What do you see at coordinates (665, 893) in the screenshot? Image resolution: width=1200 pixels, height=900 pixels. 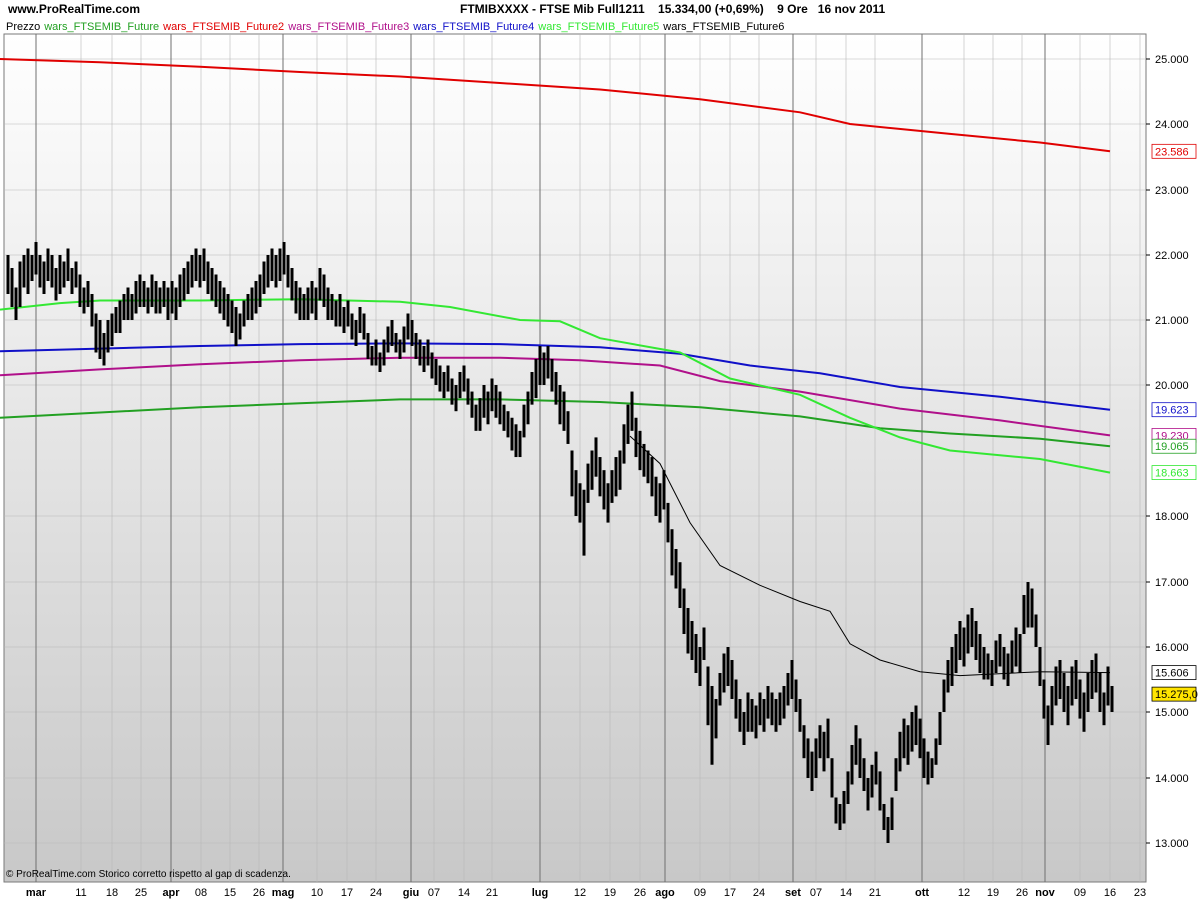 I see `x-tick-label: ago` at bounding box center [665, 893].